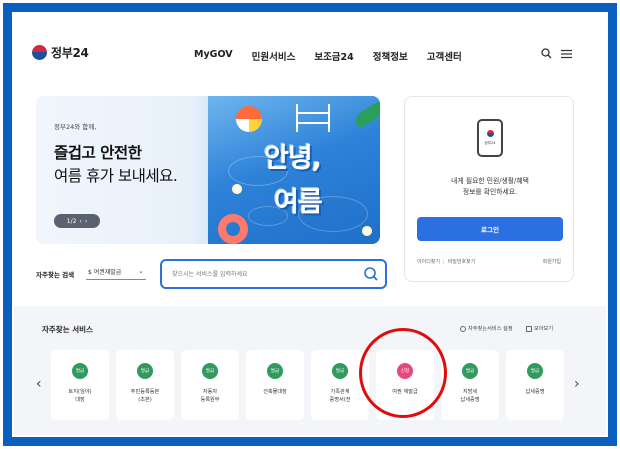  Describe the element at coordinates (70, 53) in the screenshot. I see `logo-text: 정부24` at that location.